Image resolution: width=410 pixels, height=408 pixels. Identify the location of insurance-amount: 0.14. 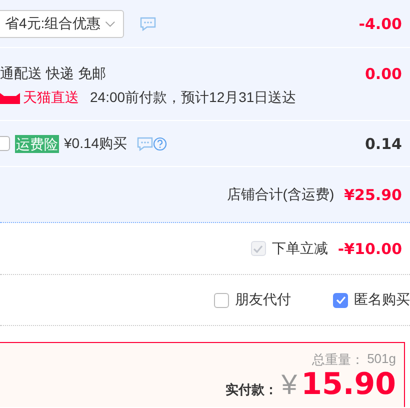
(383, 143).